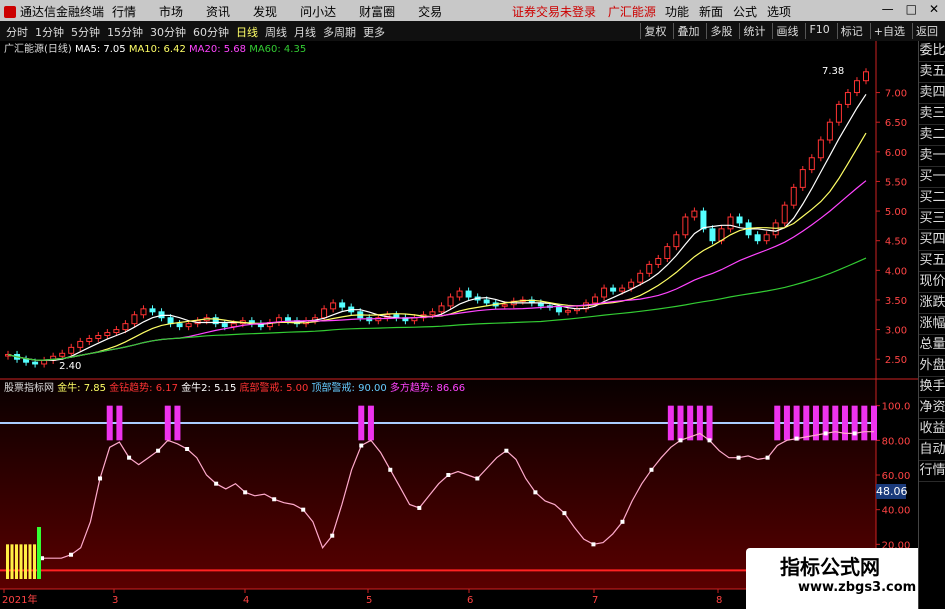 This screenshot has width=945, height=609. What do you see at coordinates (932, 261) in the screenshot?
I see `sidebar-item: 买五` at bounding box center [932, 261].